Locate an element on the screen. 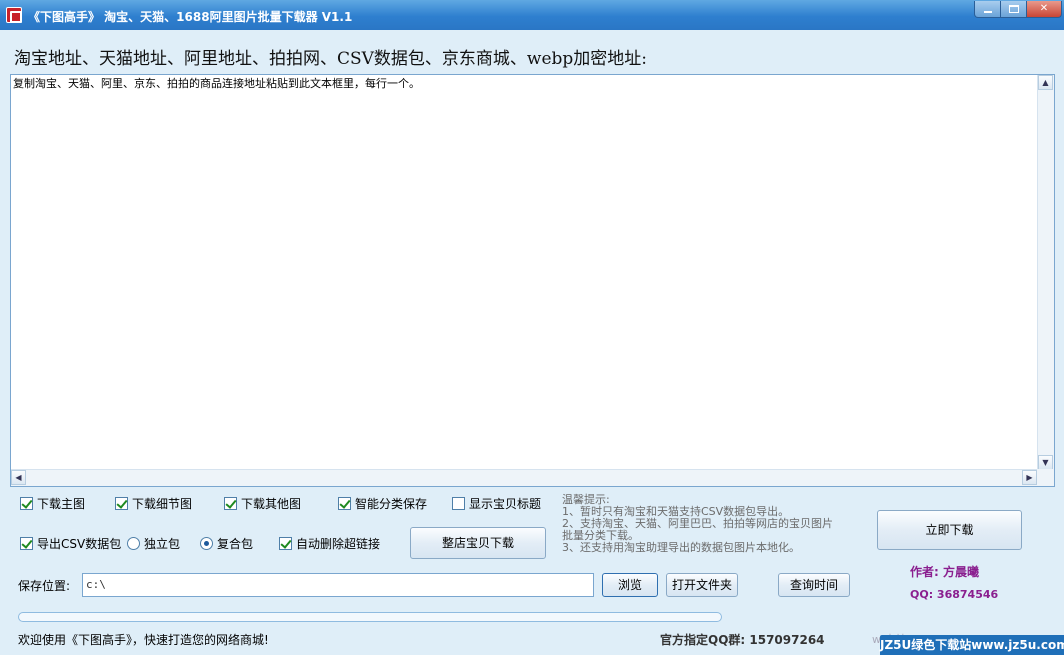 The height and width of the screenshot is (655, 1064). url-input-label: 淘宝地址、天猫地址、阿里地址、拍拍网、CSV数据包、京东商城、webp加密地址: is located at coordinates (331, 59).